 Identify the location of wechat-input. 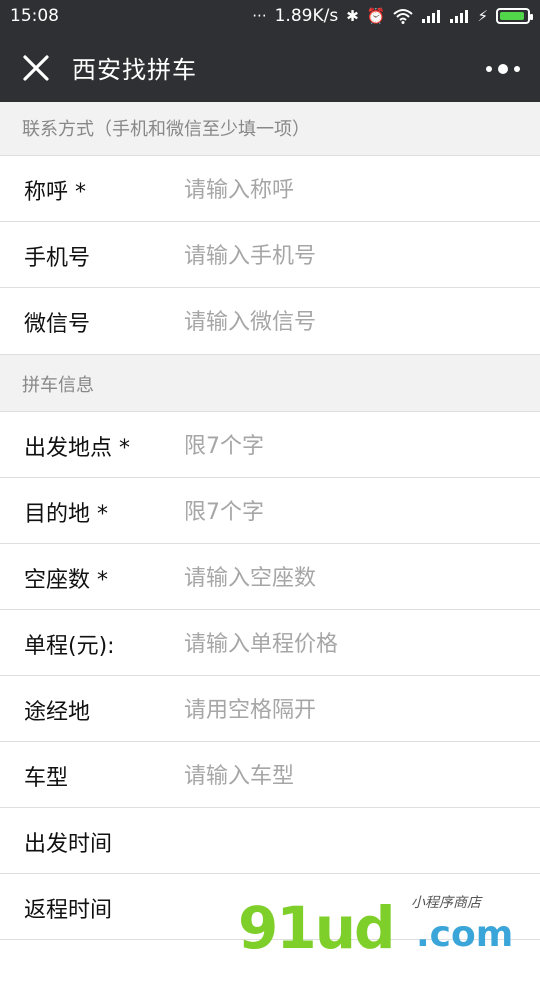
(354, 322).